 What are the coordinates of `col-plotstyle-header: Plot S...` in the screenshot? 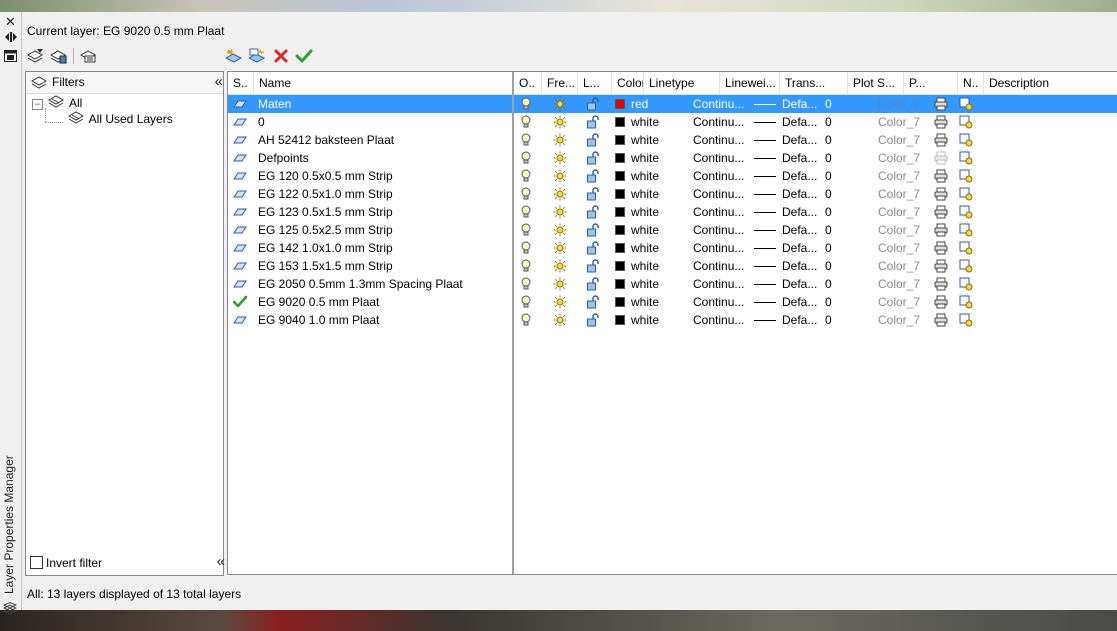 It's located at (876, 83).